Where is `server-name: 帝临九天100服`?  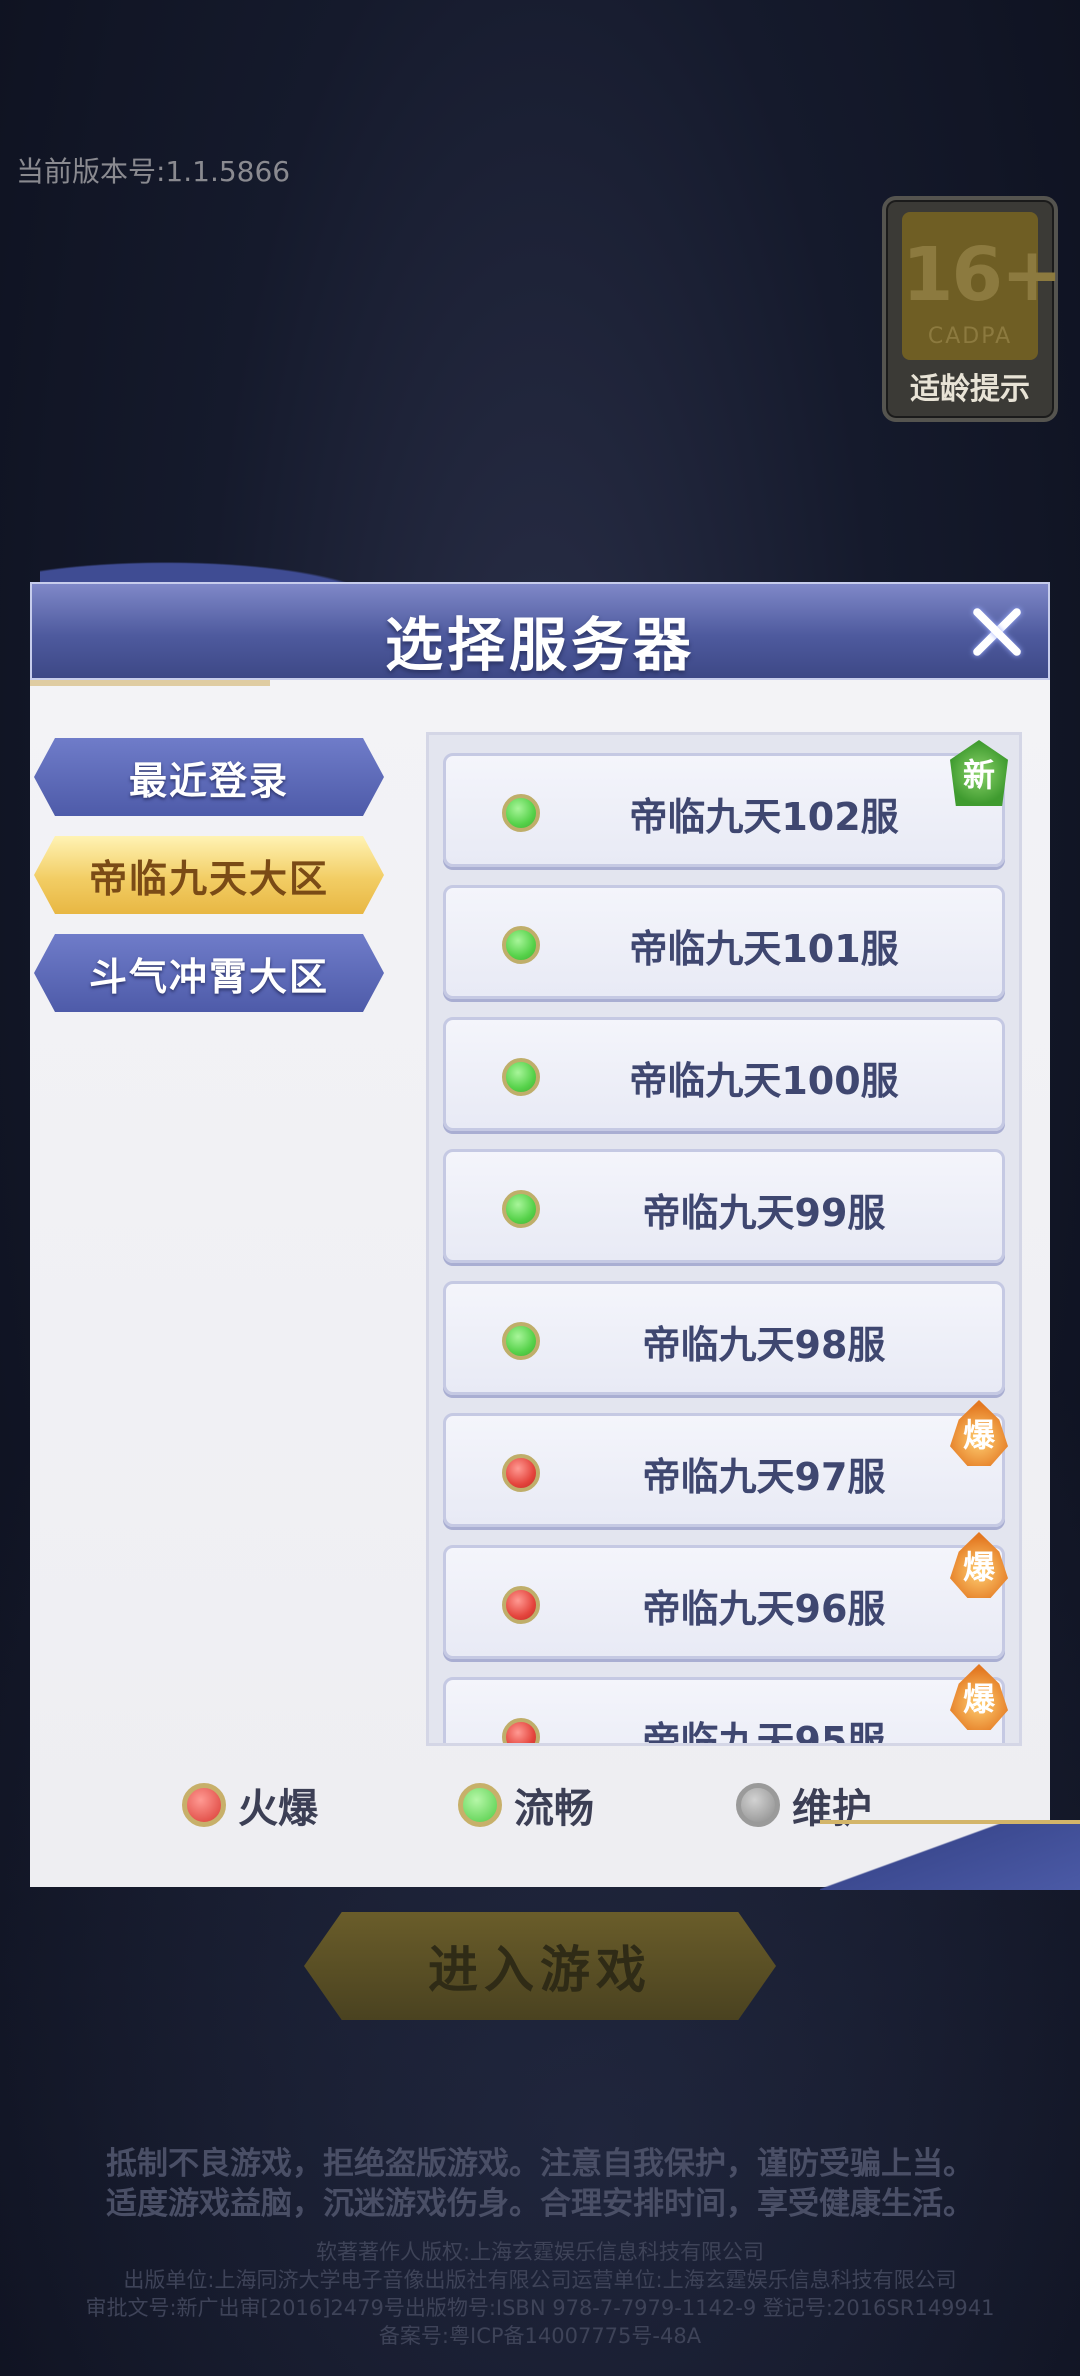
server-name: 帝临九天100服 is located at coordinates (764, 1081).